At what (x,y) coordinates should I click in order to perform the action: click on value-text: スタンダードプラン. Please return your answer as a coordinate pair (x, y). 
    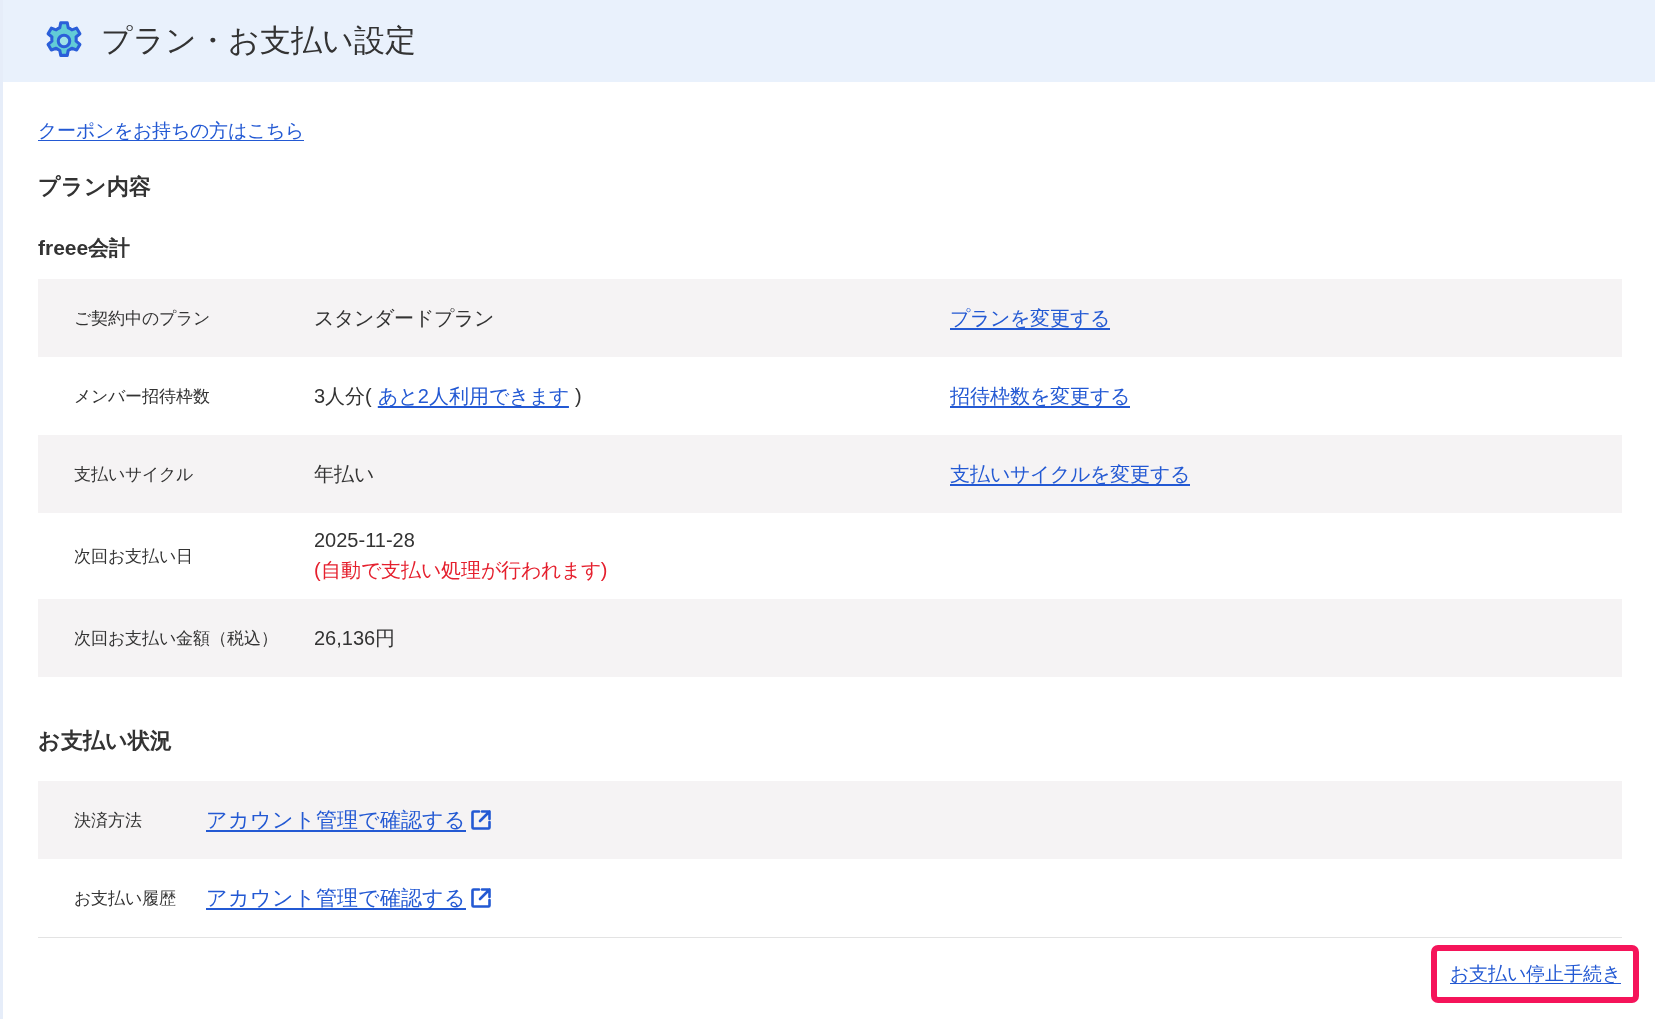
    Looking at the image, I should click on (404, 317).